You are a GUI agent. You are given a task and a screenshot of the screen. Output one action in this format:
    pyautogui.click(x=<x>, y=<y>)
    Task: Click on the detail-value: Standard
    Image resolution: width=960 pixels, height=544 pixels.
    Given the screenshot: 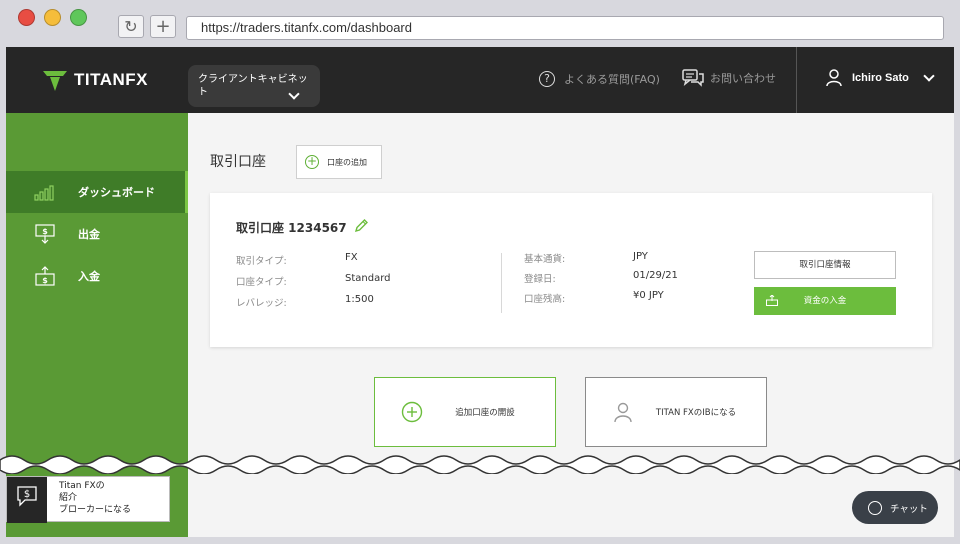 What is the action you would take?
    pyautogui.click(x=368, y=278)
    